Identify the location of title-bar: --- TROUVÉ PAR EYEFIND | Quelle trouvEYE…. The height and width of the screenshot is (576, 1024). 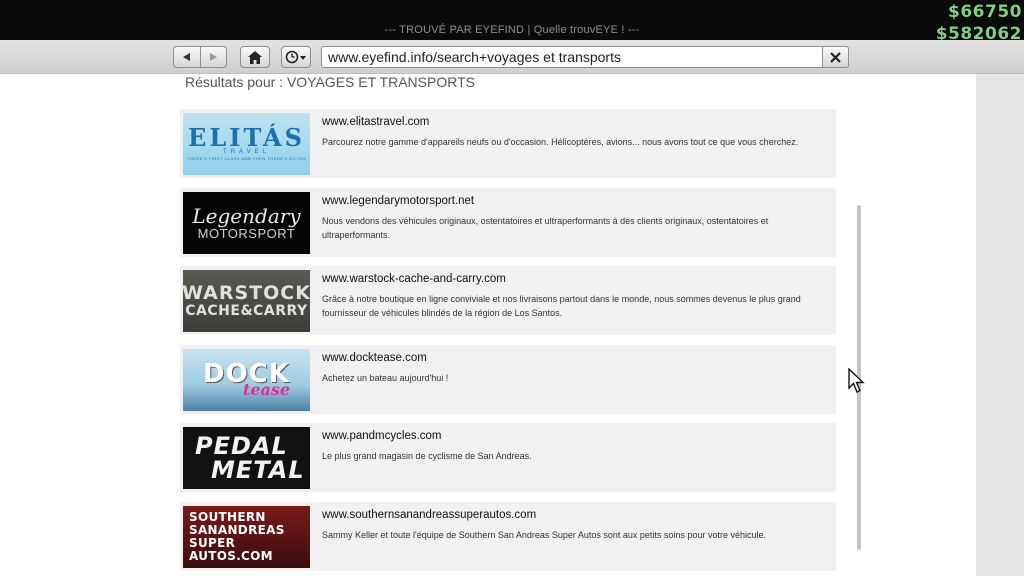
(512, 22).